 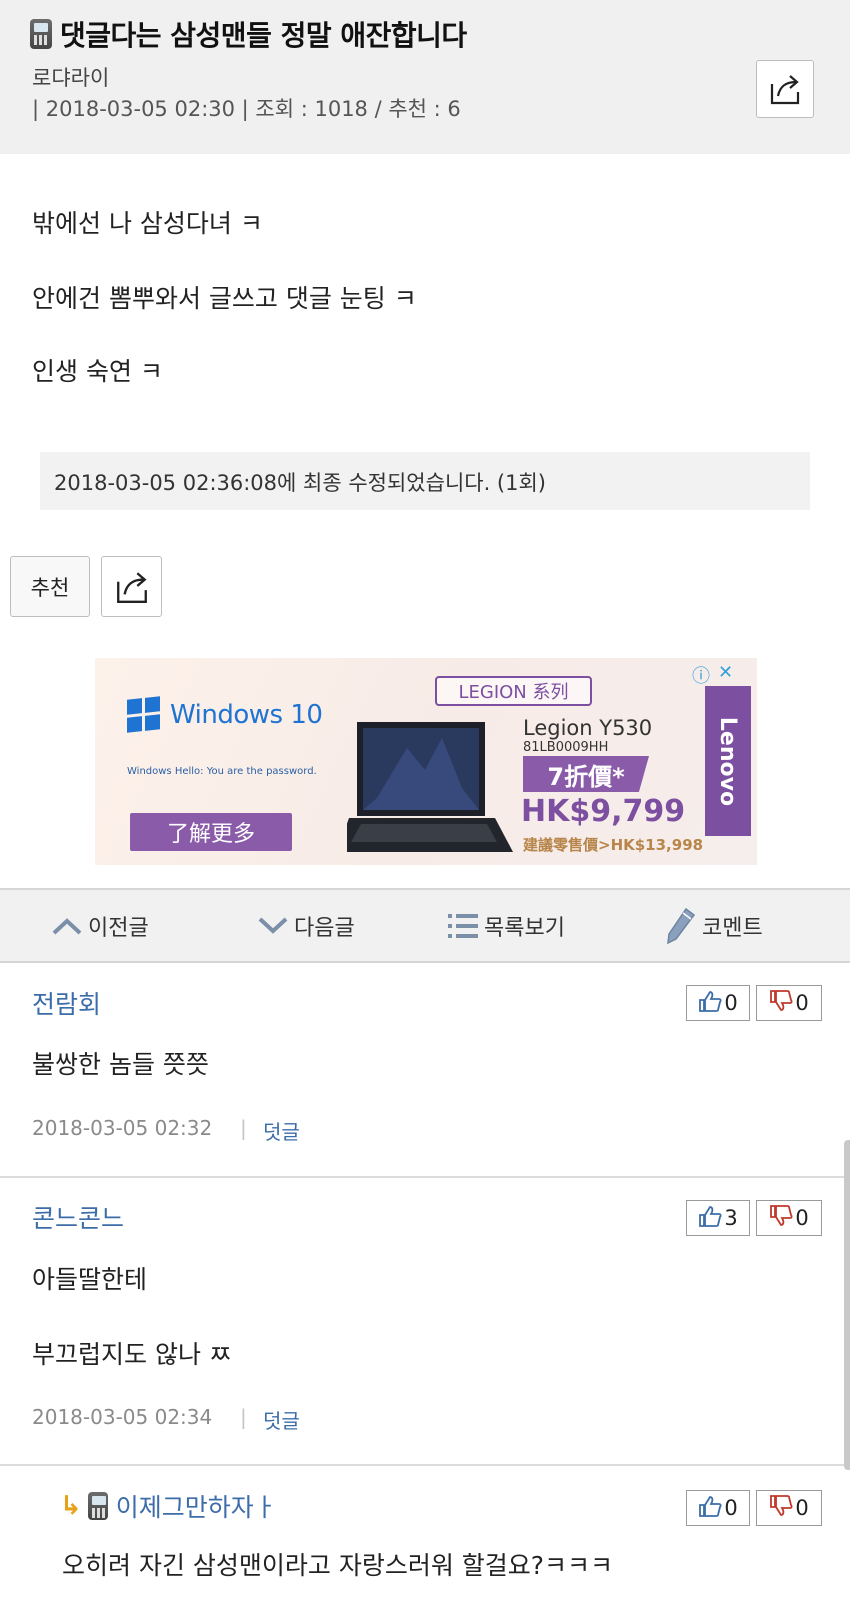 I want to click on ad-controls: ⓘ ✕, so click(x=712, y=675).